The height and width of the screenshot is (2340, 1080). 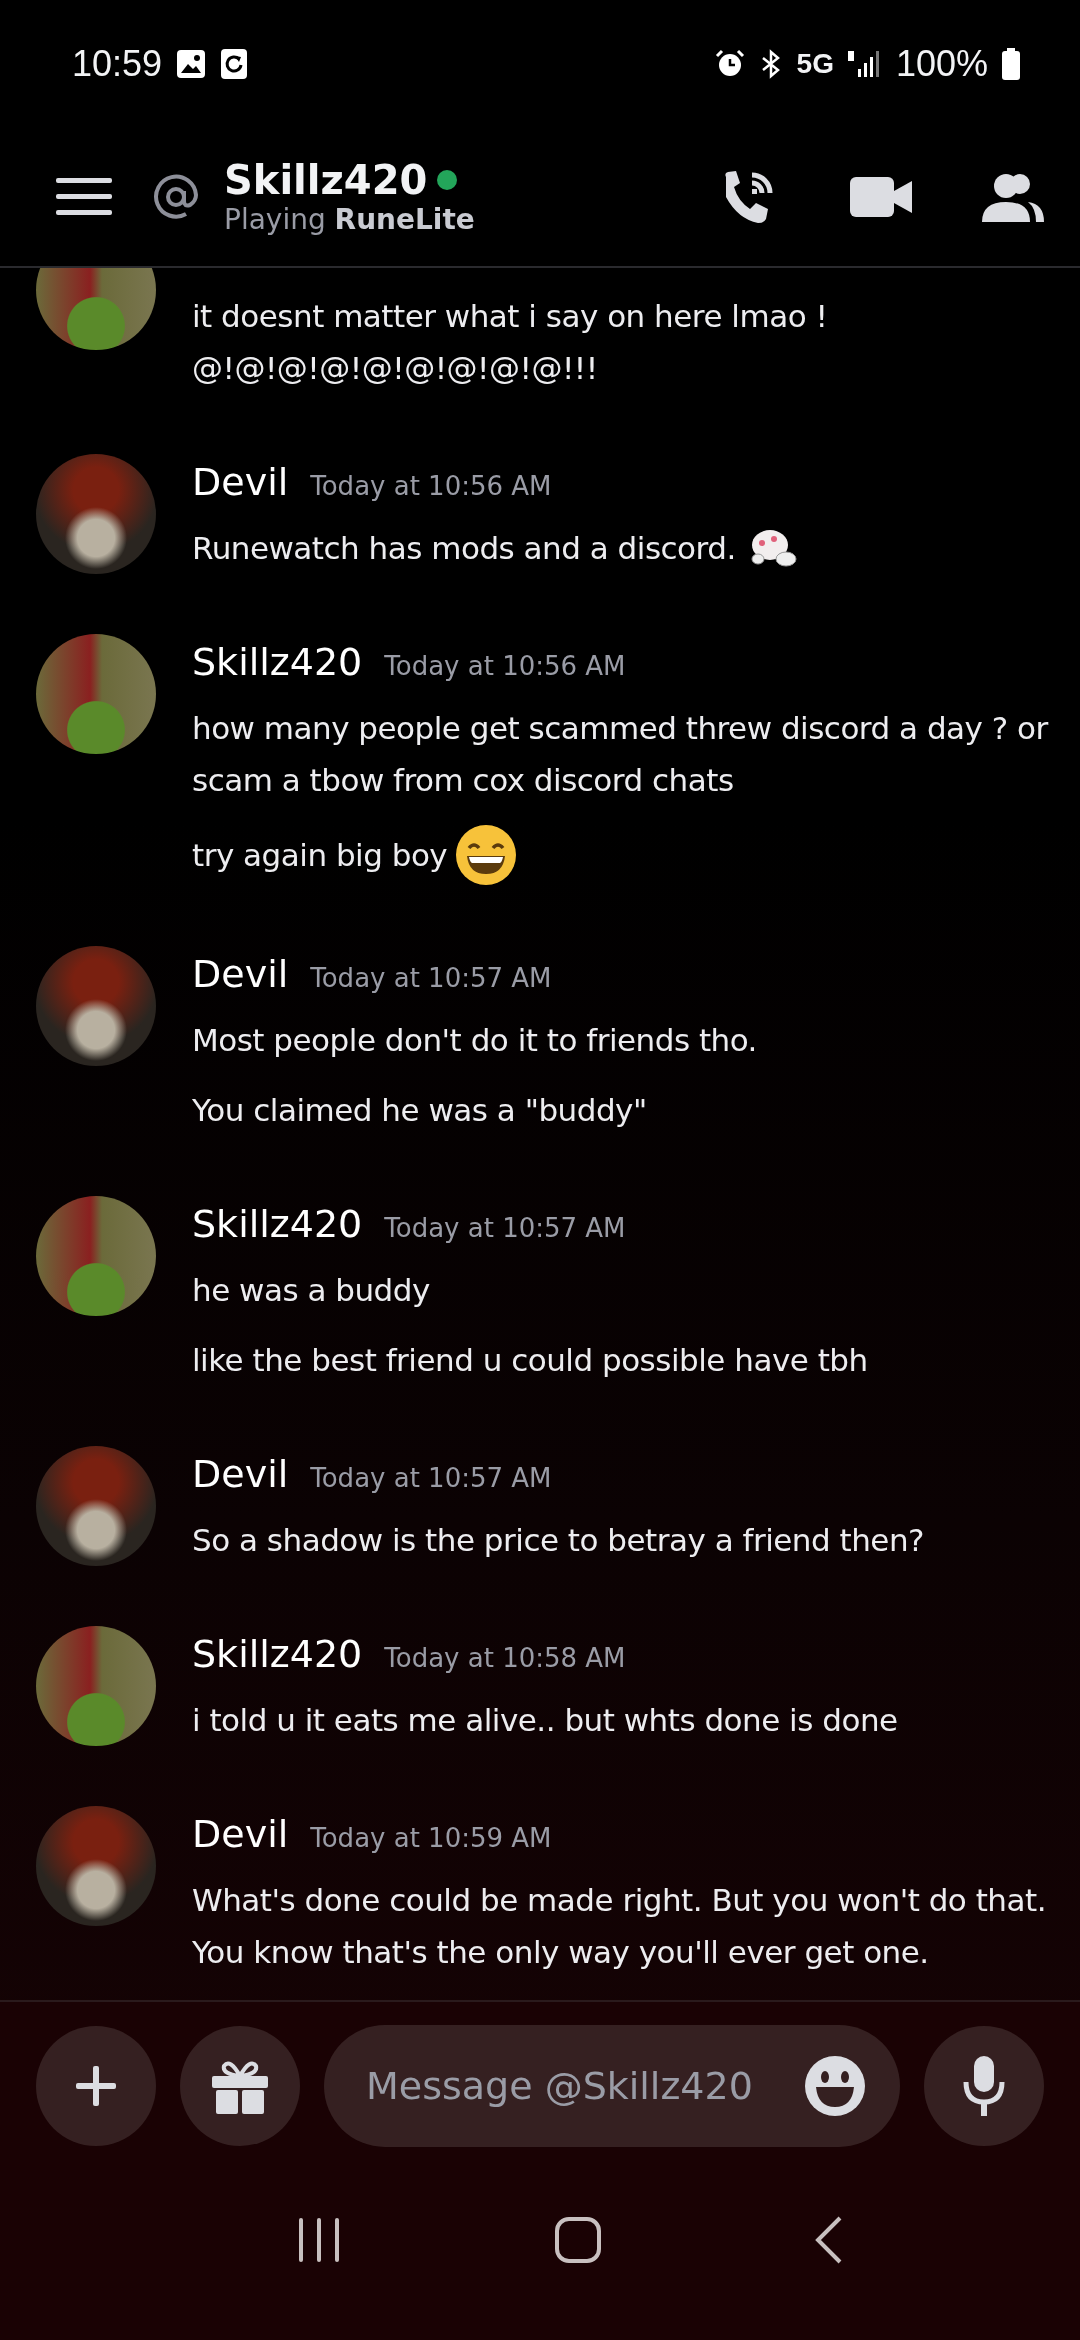 I want to click on alarm-icon, so click(x=729, y=64).